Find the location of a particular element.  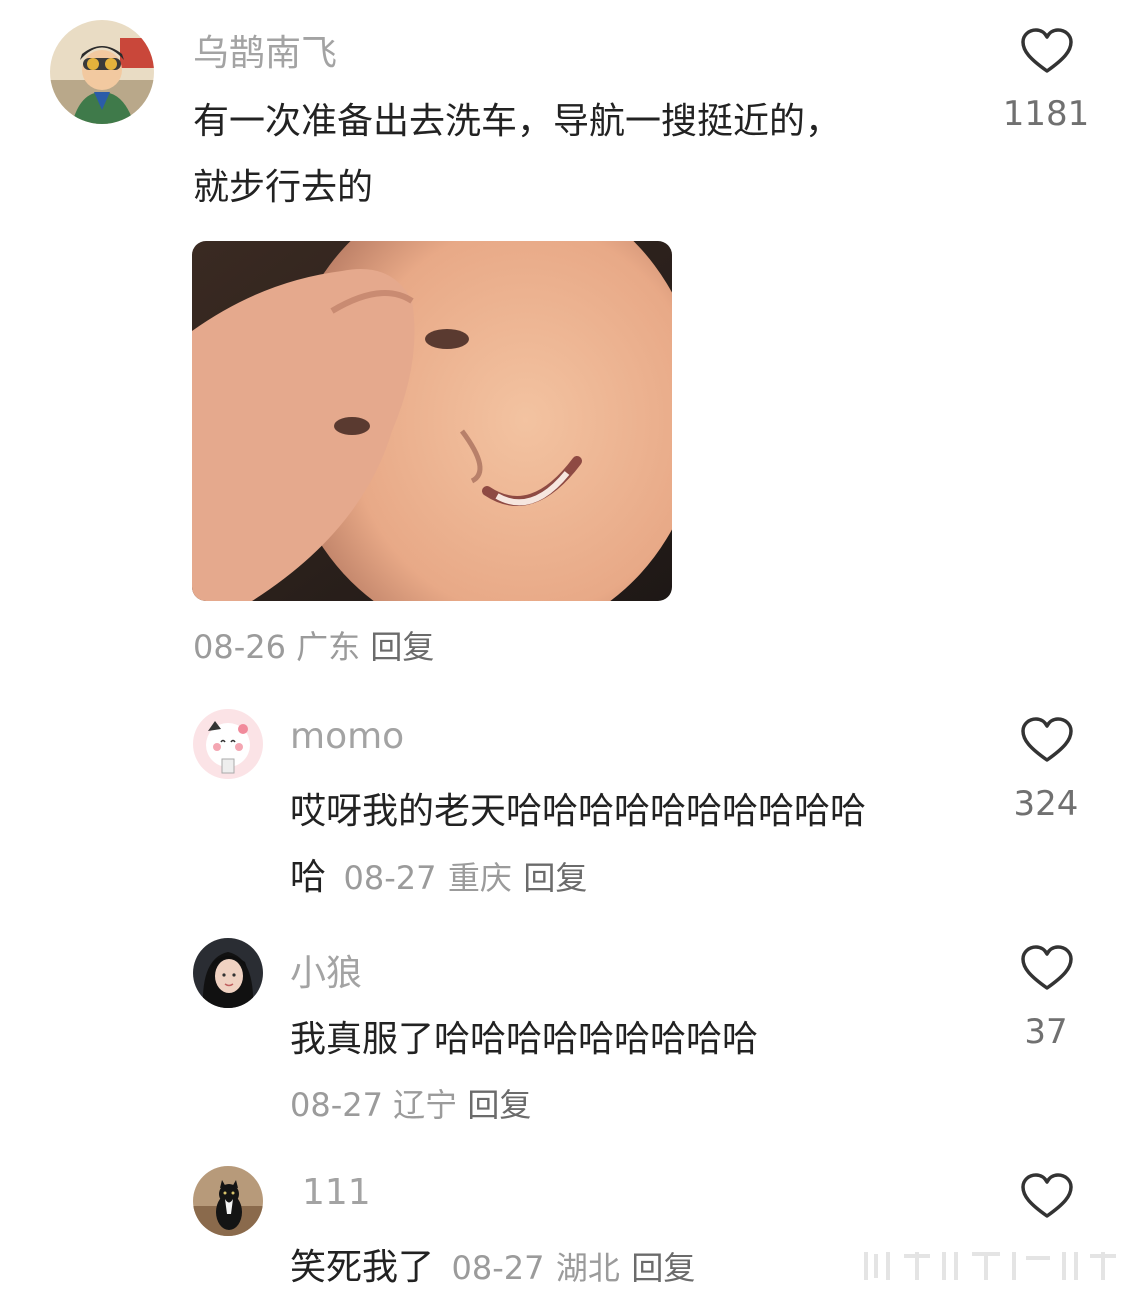

comment-text: 有一次准备出去洗车，导航一搜挺近的， is located at coordinates (517, 121).